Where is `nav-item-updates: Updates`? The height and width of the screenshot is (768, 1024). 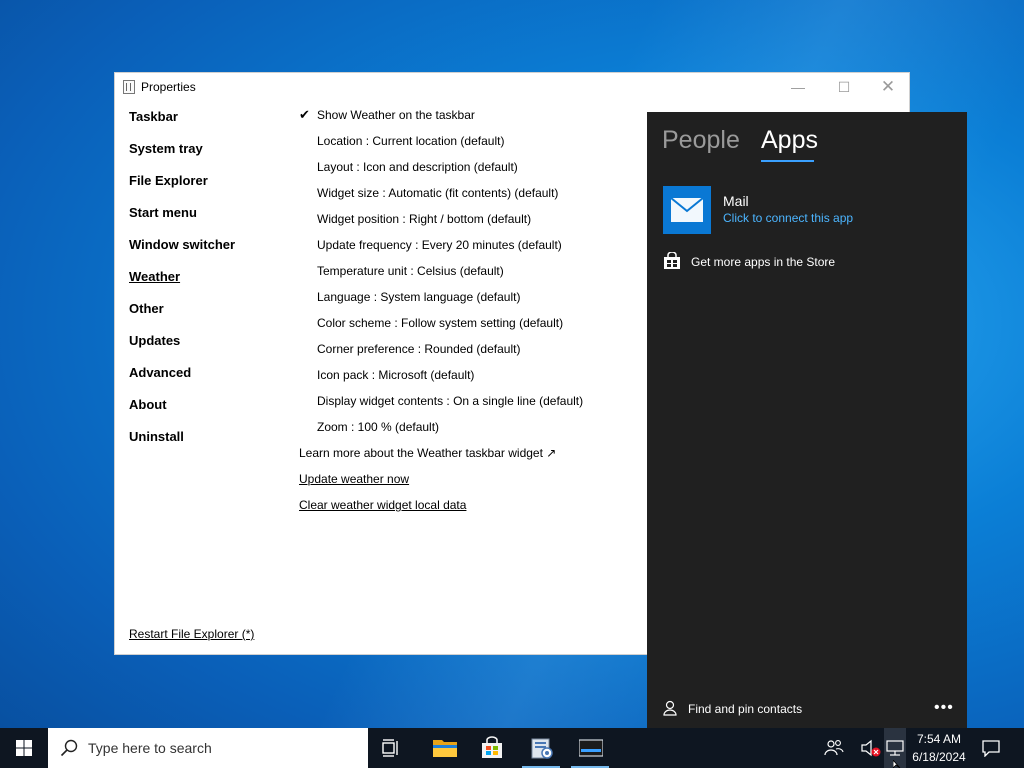 nav-item-updates: Updates is located at coordinates (182, 349).